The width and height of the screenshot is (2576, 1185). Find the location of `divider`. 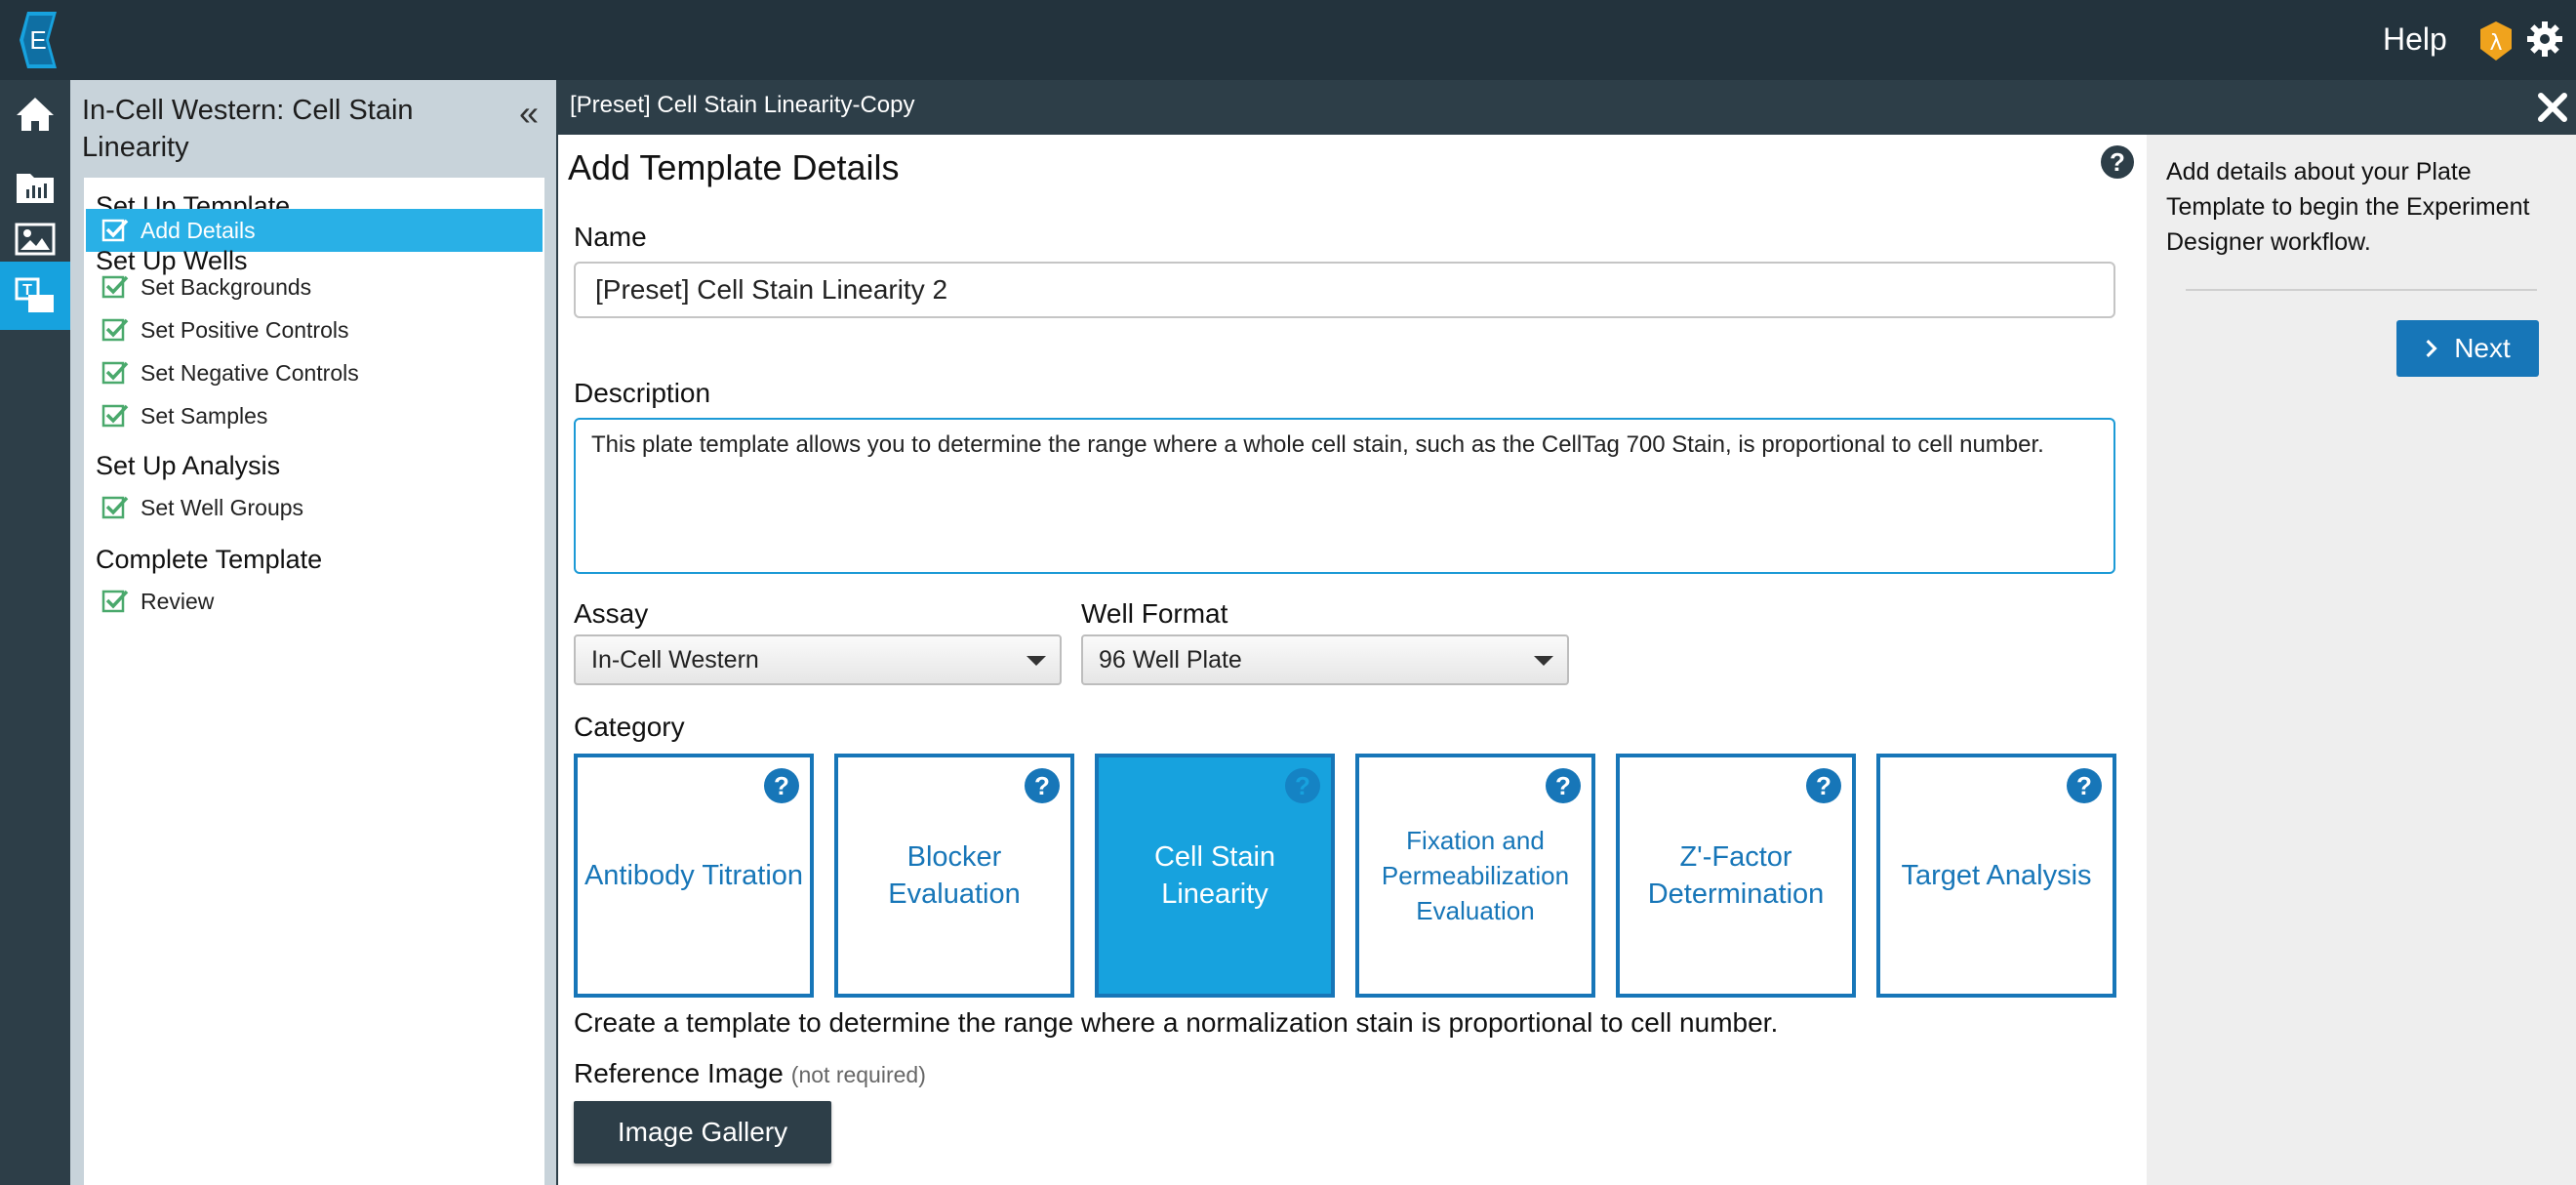

divider is located at coordinates (2361, 290).